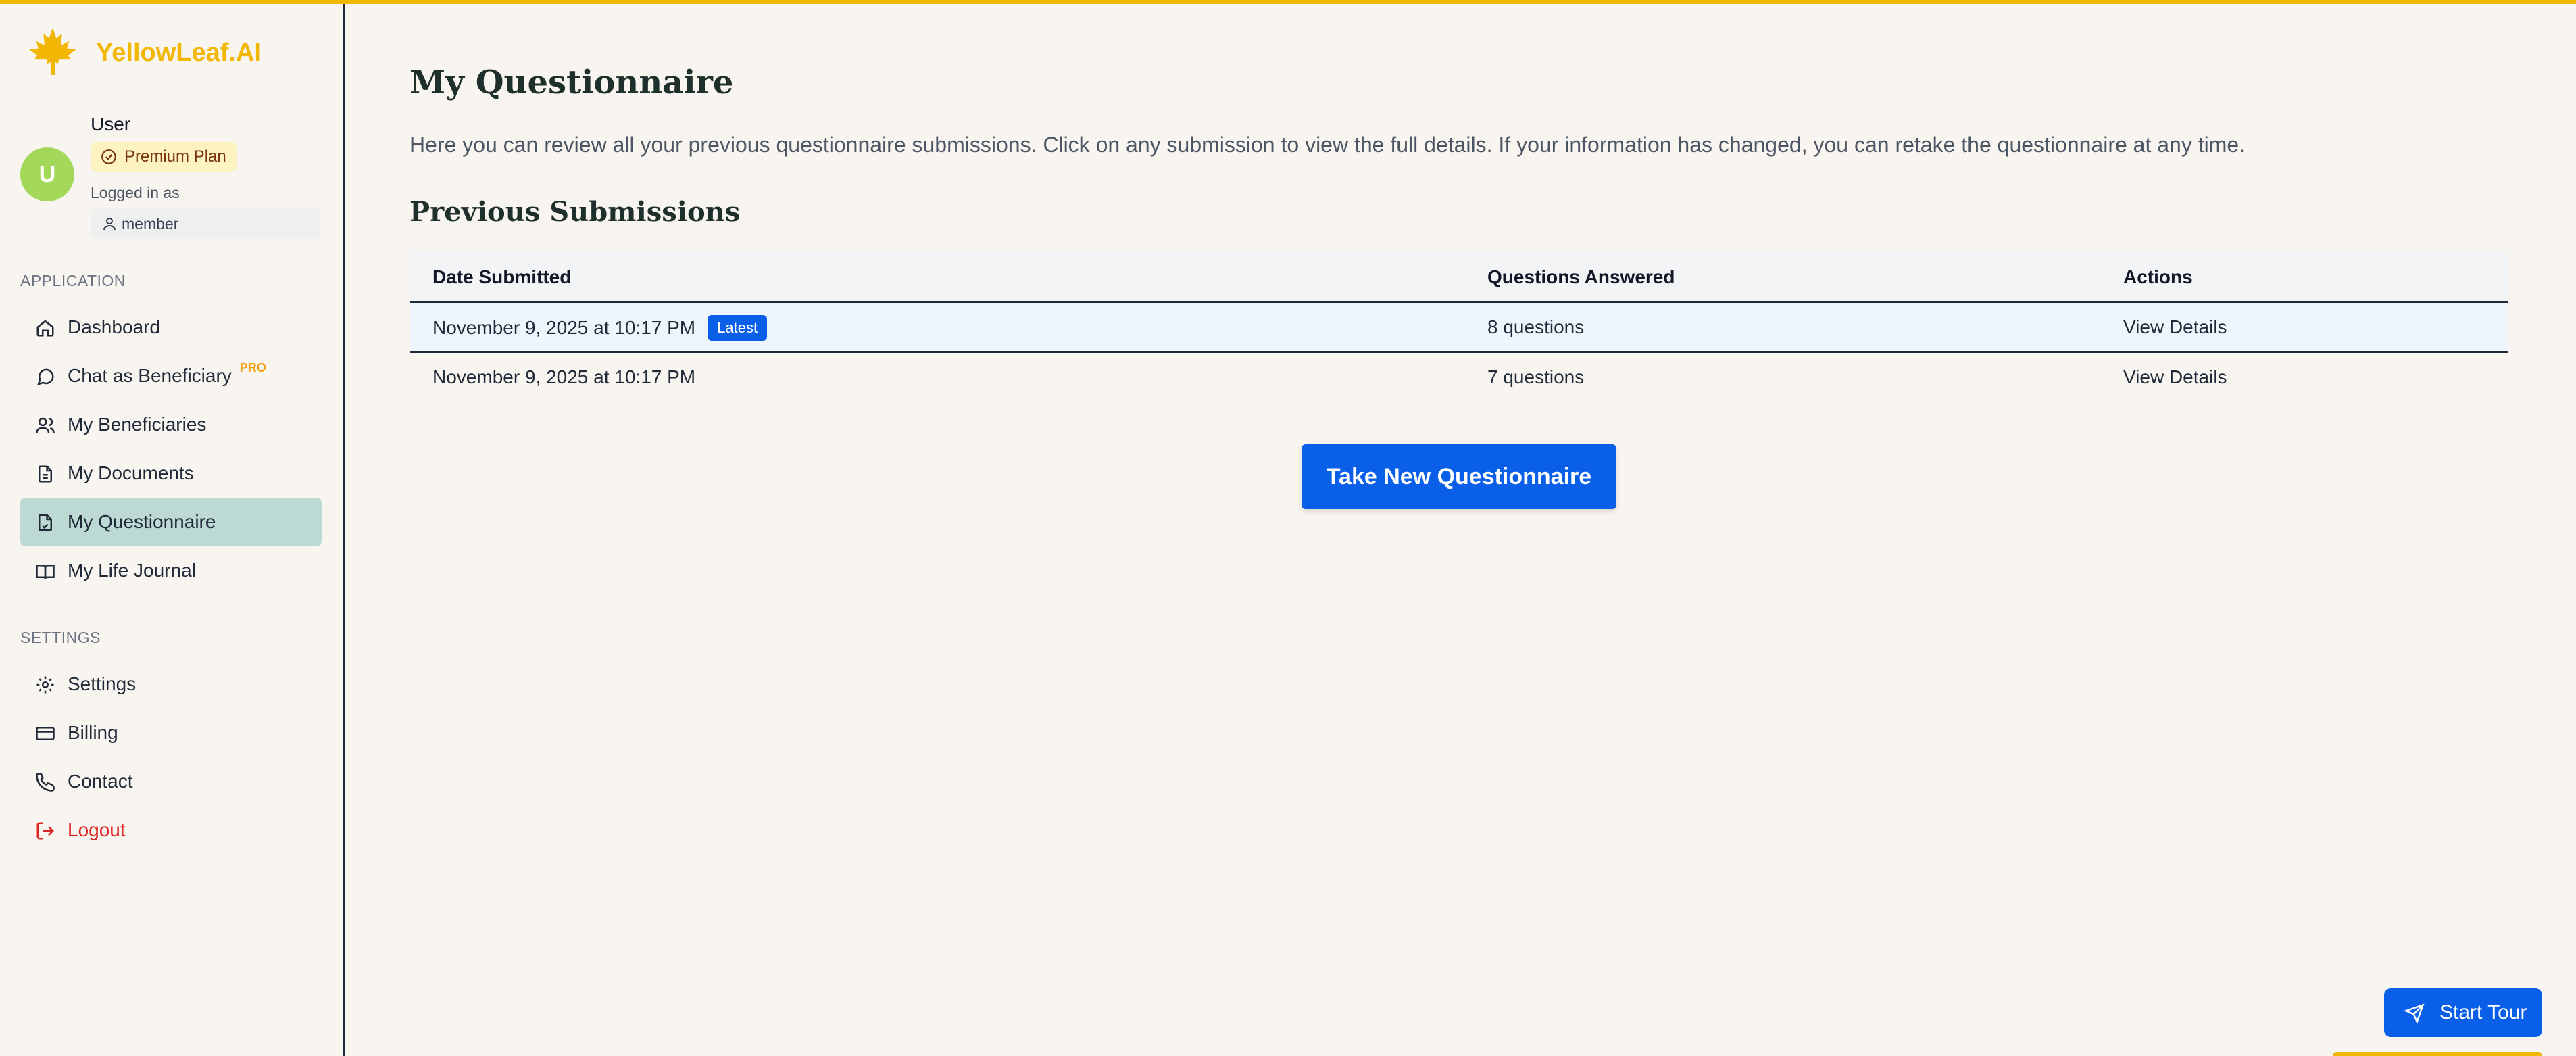 This screenshot has width=2576, height=1056. I want to click on start-tour-button: Start Tour, so click(2463, 1012).